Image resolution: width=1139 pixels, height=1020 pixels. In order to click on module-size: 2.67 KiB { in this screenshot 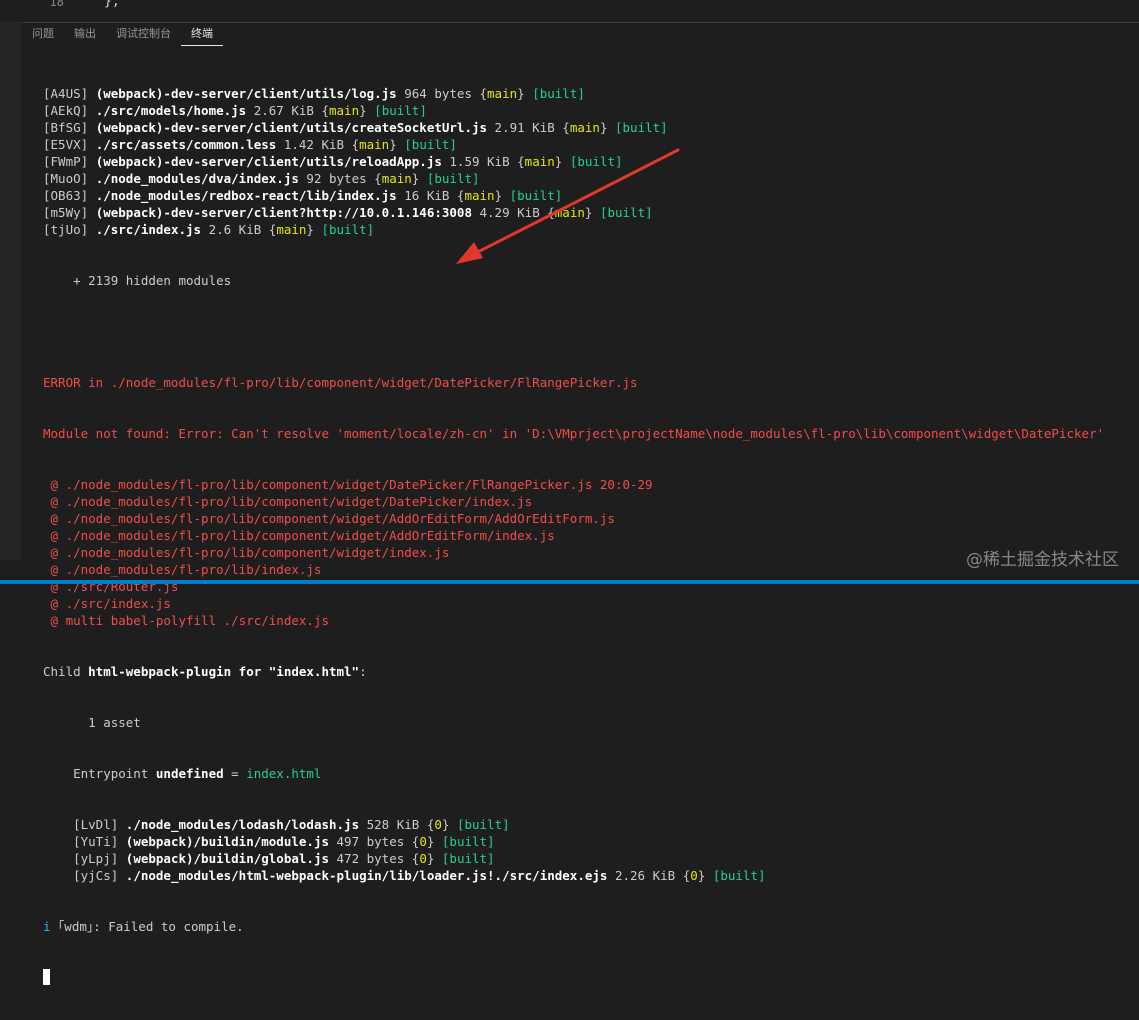, I will do `click(287, 110)`.